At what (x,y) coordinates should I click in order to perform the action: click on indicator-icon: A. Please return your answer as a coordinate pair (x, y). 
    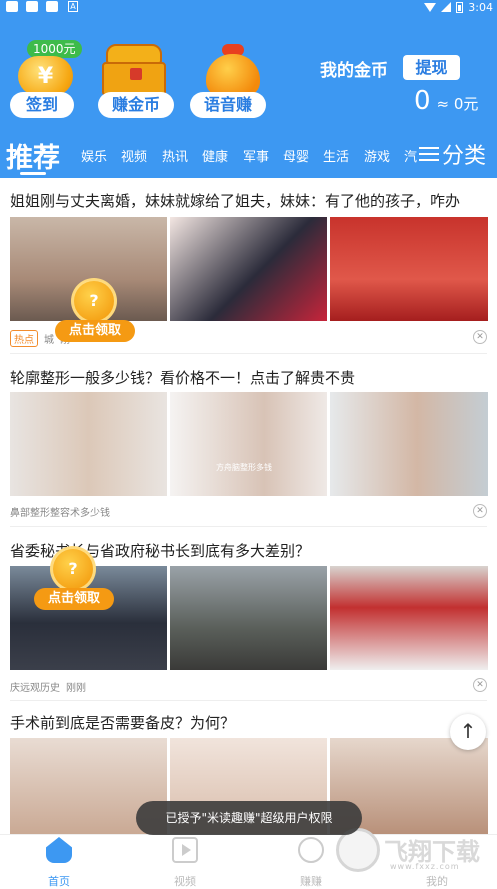
    Looking at the image, I should click on (73, 6).